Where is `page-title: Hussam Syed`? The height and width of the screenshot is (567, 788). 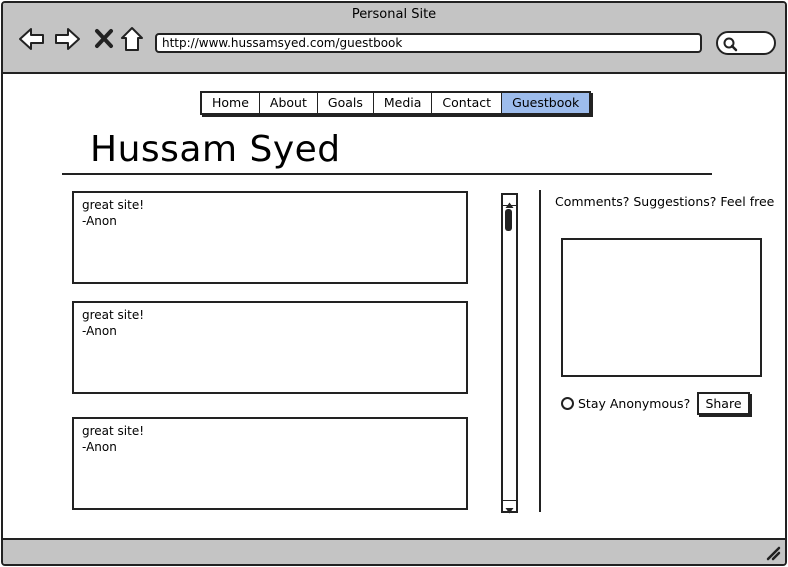
page-title: Hussam Syed is located at coordinates (215, 149).